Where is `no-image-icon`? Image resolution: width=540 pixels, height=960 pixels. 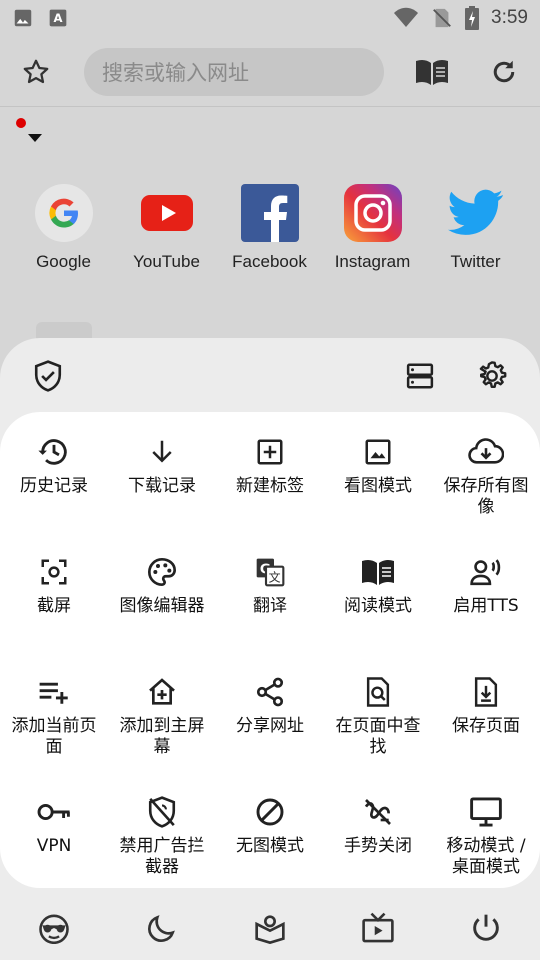 no-image-icon is located at coordinates (270, 812).